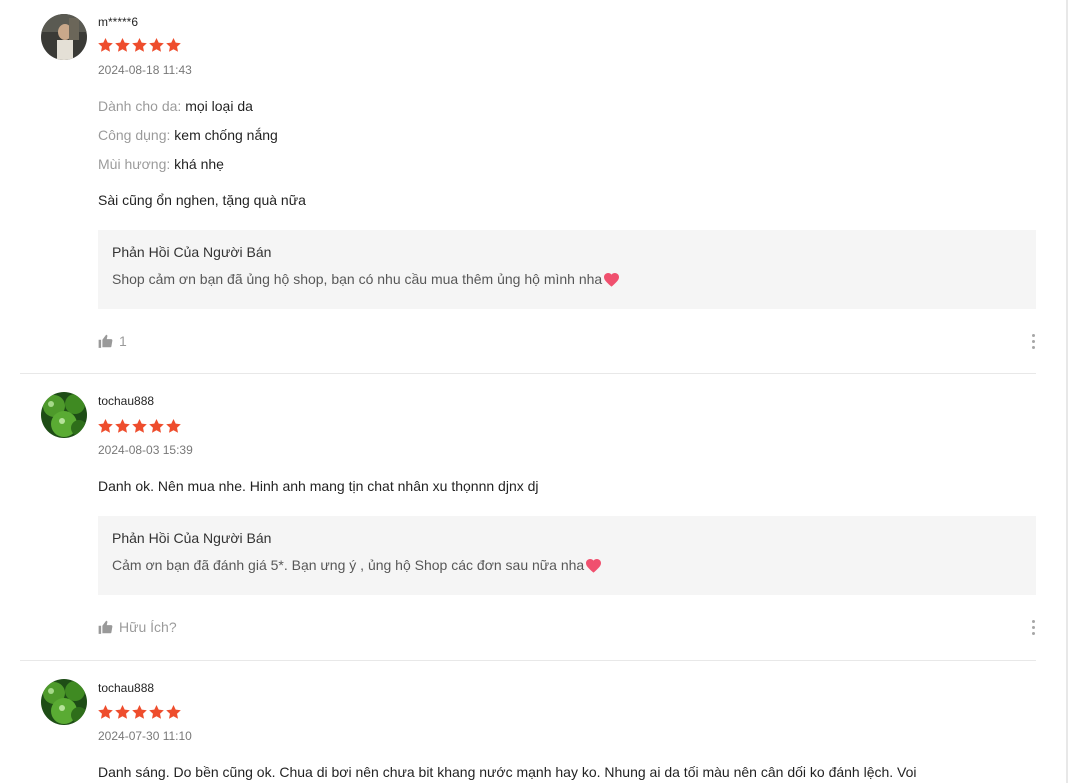  Describe the element at coordinates (118, 22) in the screenshot. I see `review-username: m*****6` at that location.